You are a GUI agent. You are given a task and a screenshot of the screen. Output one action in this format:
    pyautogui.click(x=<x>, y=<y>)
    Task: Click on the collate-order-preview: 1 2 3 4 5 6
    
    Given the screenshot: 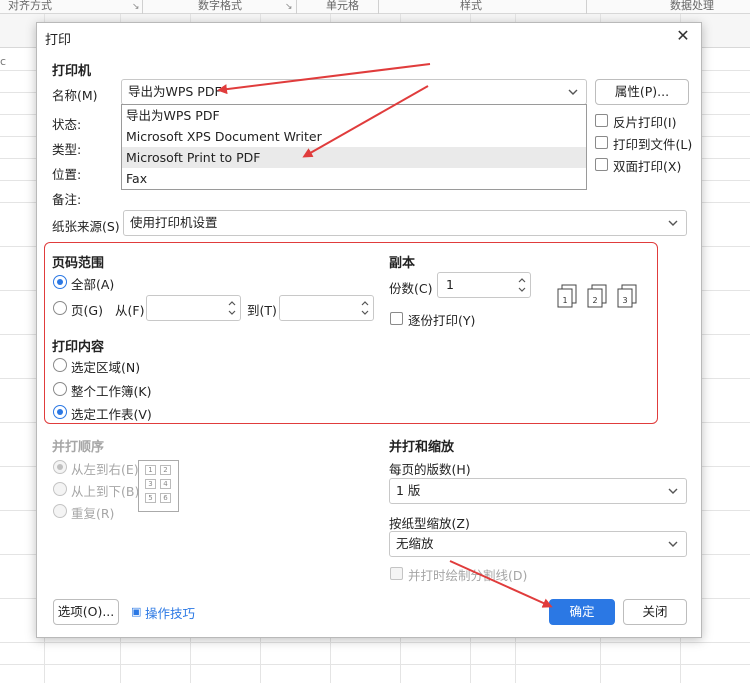 What is the action you would take?
    pyautogui.click(x=158, y=486)
    